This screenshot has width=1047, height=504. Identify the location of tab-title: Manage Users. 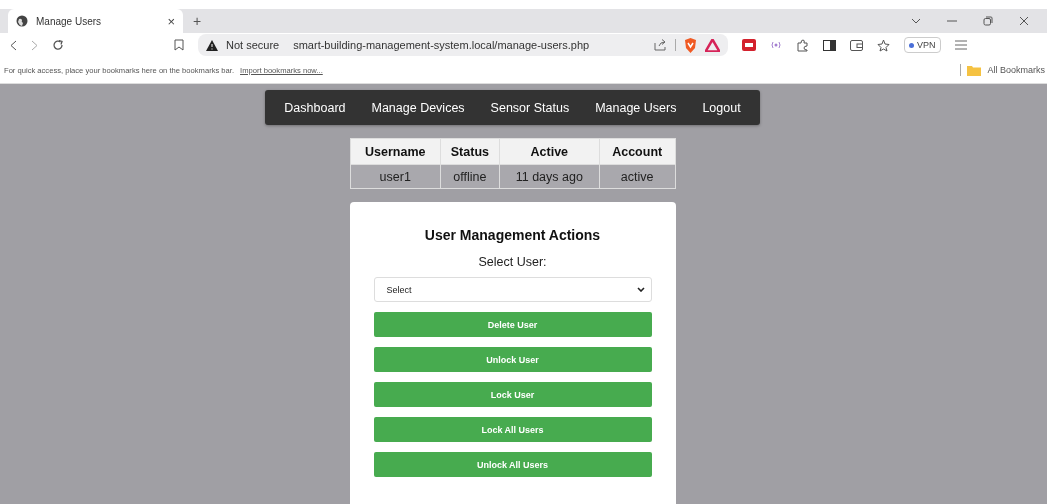
(69, 21).